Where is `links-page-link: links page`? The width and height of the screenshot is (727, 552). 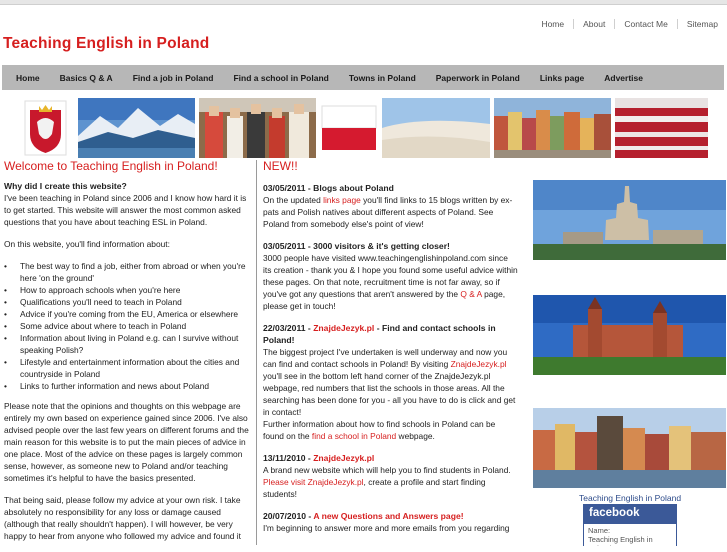 links-page-link: links page is located at coordinates (342, 200).